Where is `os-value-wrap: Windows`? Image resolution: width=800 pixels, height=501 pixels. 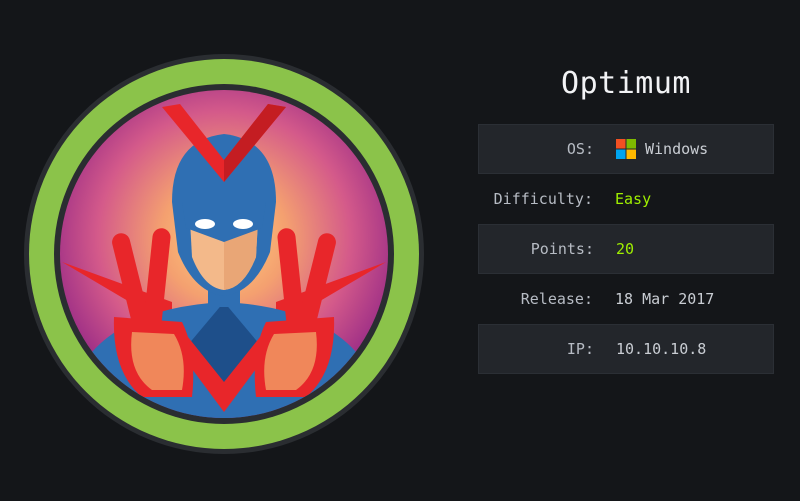
os-value-wrap: Windows is located at coordinates (662, 149).